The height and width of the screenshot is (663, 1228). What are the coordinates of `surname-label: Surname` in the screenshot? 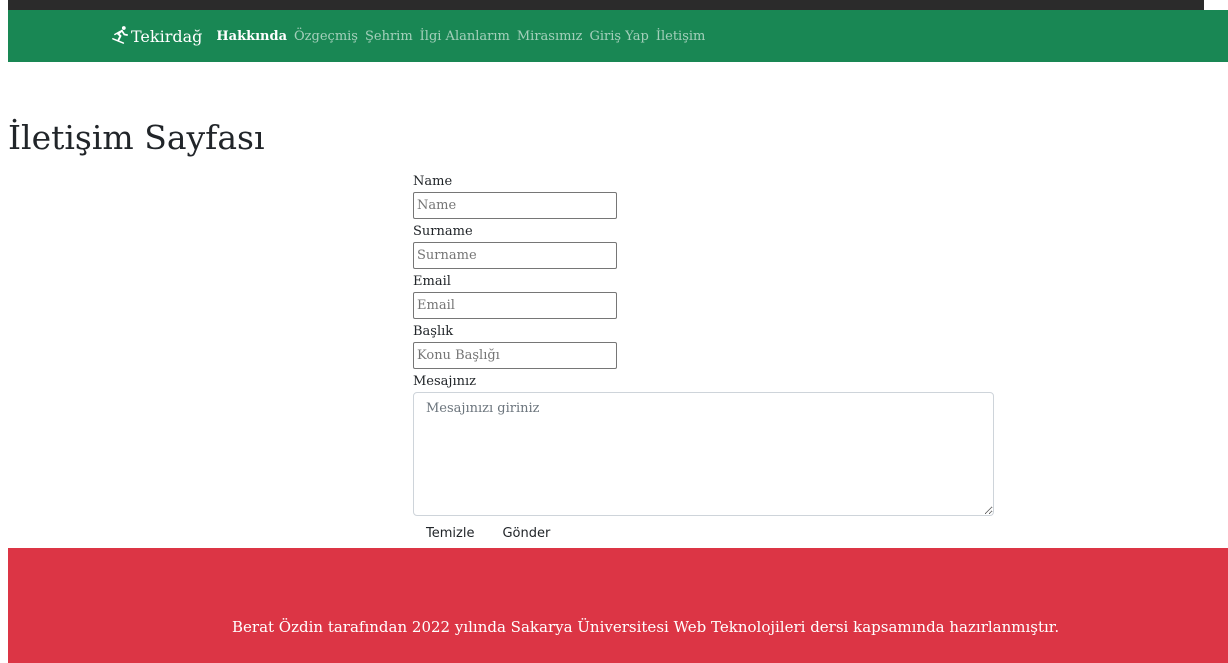 It's located at (443, 231).